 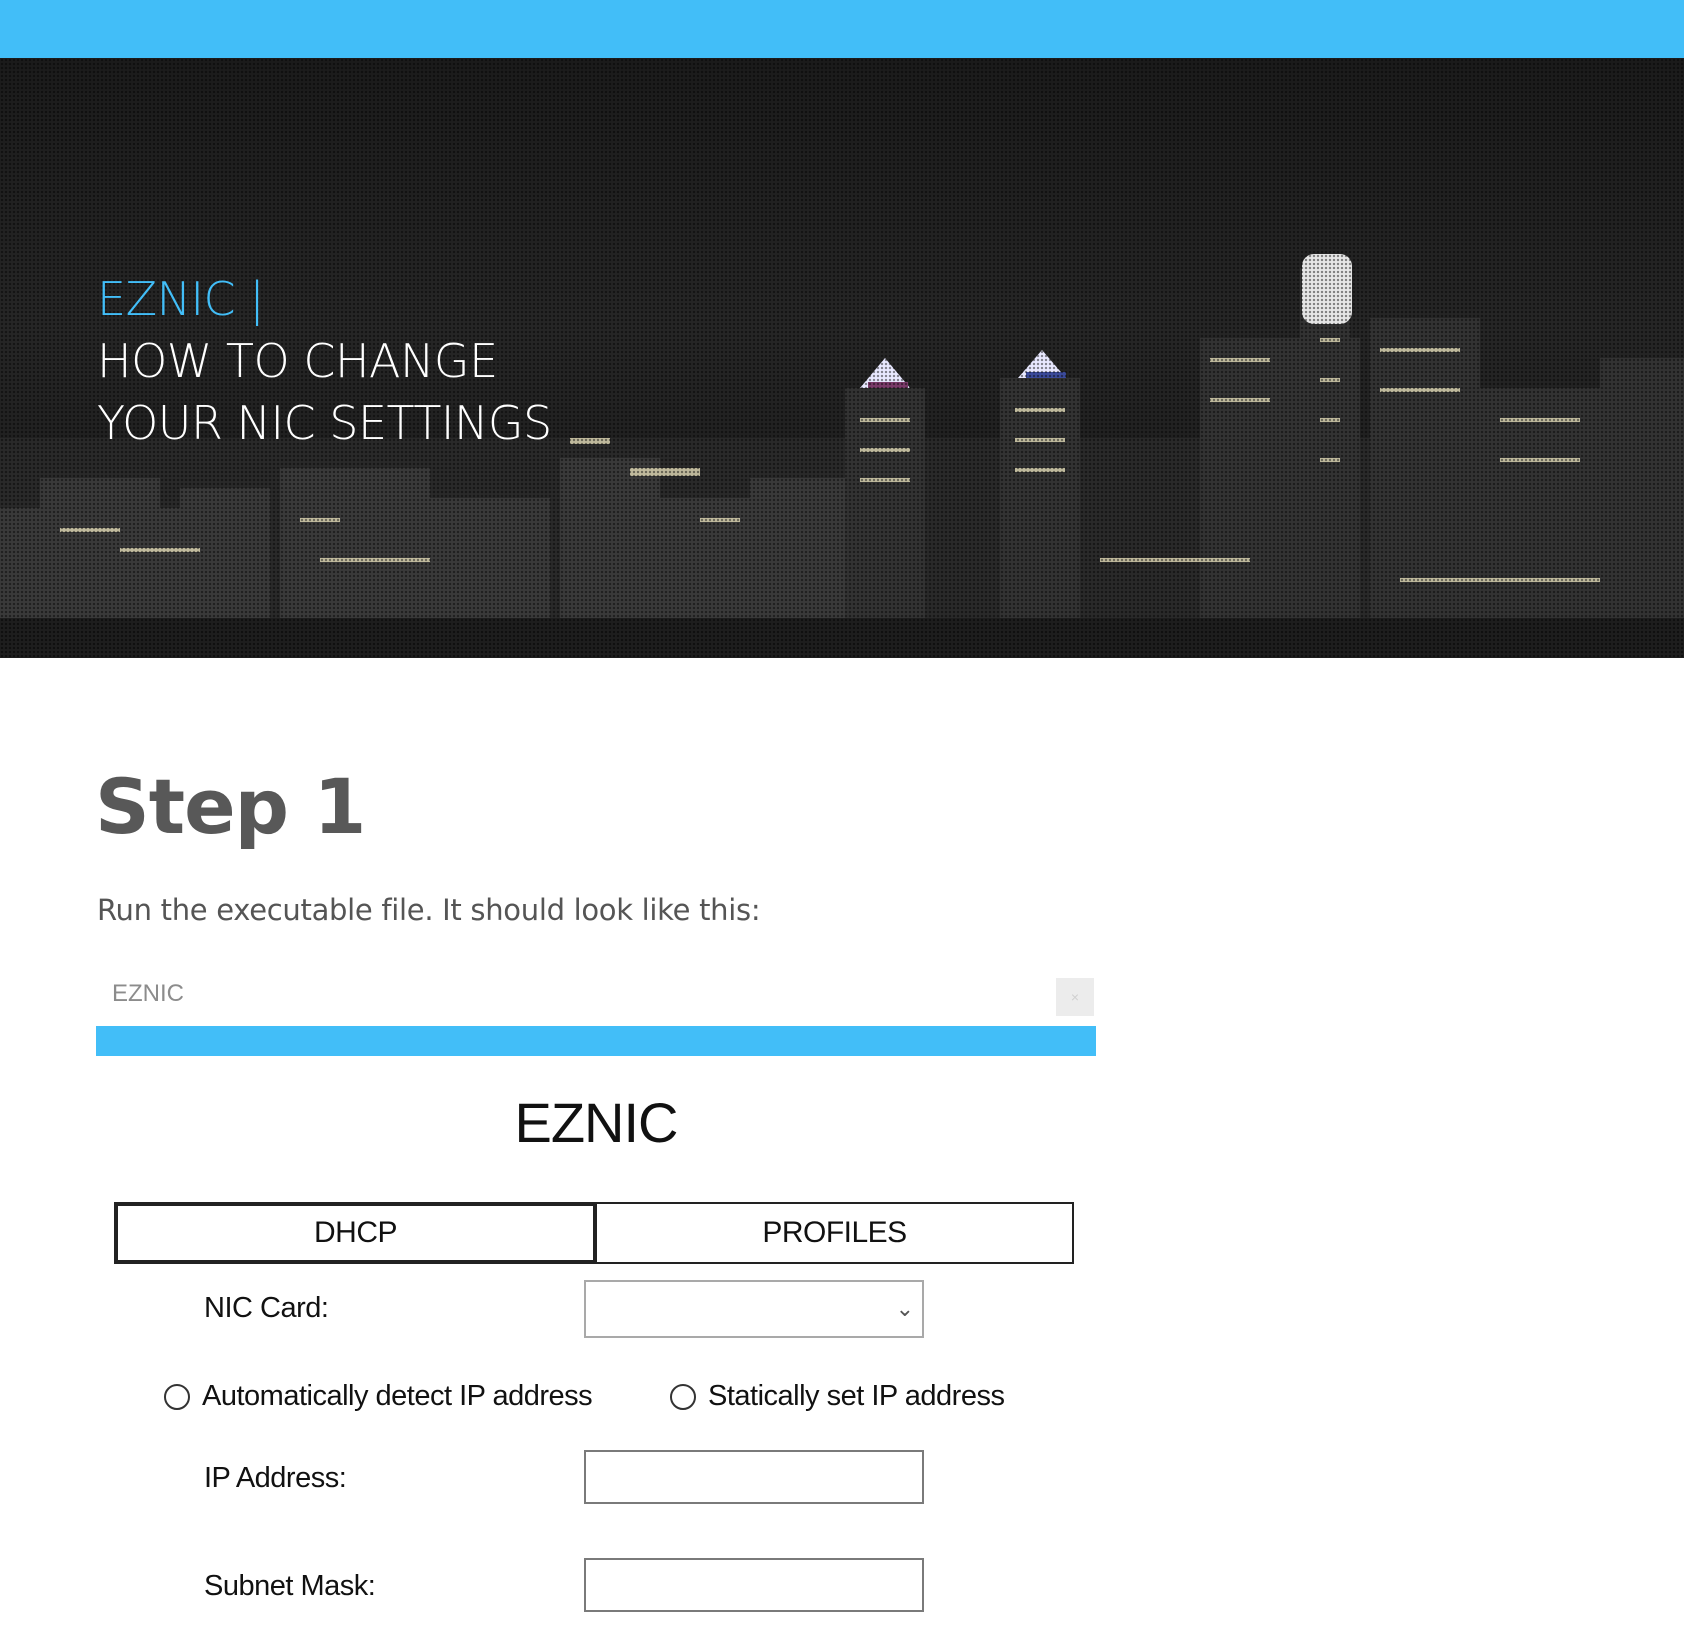 I want to click on radio-static: Statically set IP address, so click(x=837, y=1396).